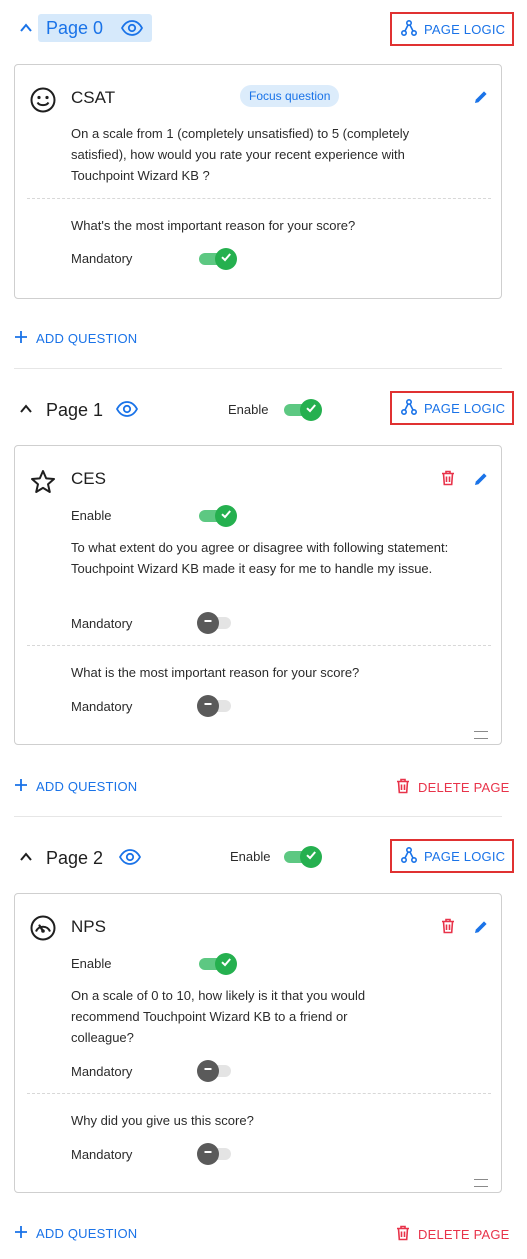 The height and width of the screenshot is (1259, 527). I want to click on question-title: CSAT, so click(93, 97).